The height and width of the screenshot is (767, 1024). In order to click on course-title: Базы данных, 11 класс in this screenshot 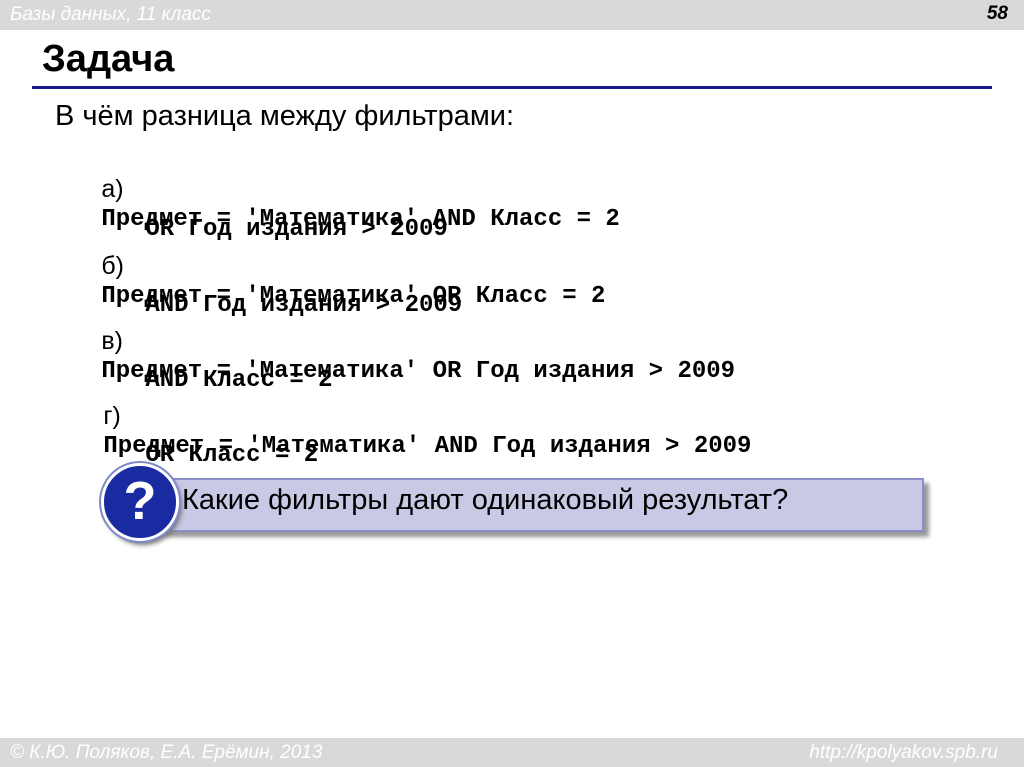, I will do `click(110, 14)`.